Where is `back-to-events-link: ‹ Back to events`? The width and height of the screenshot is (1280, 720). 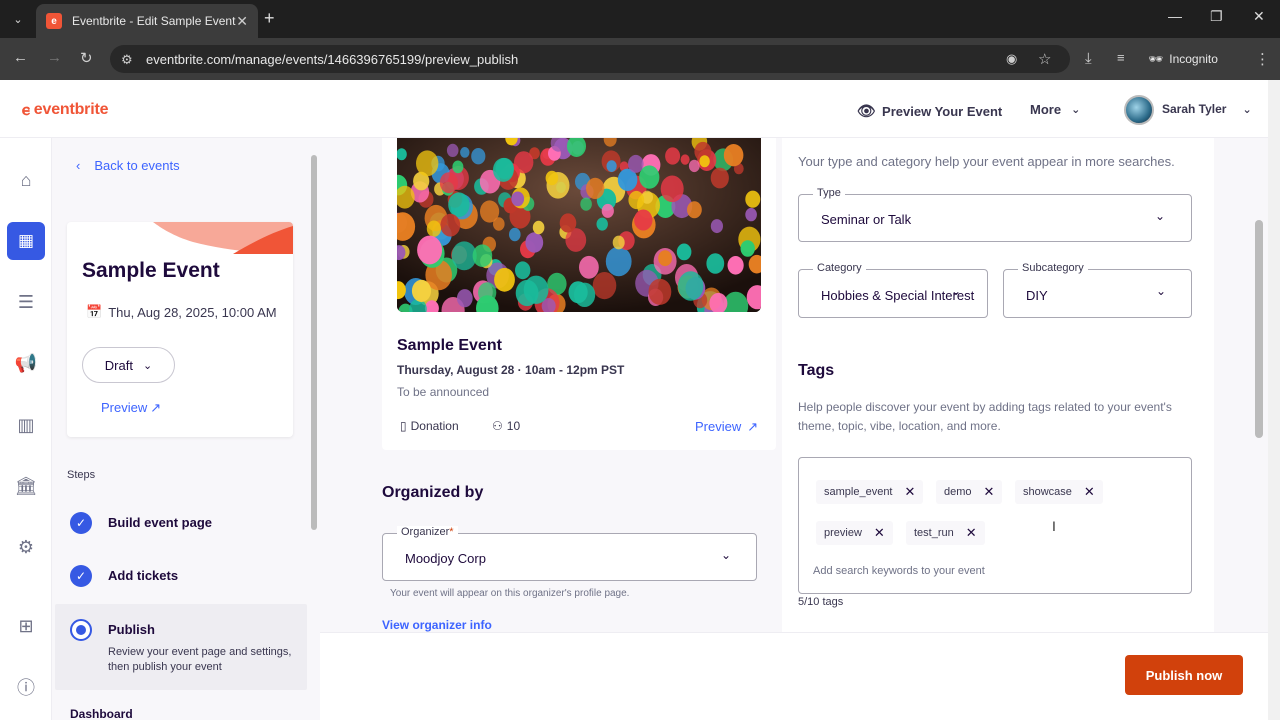 back-to-events-link: ‹ Back to events is located at coordinates (128, 165).